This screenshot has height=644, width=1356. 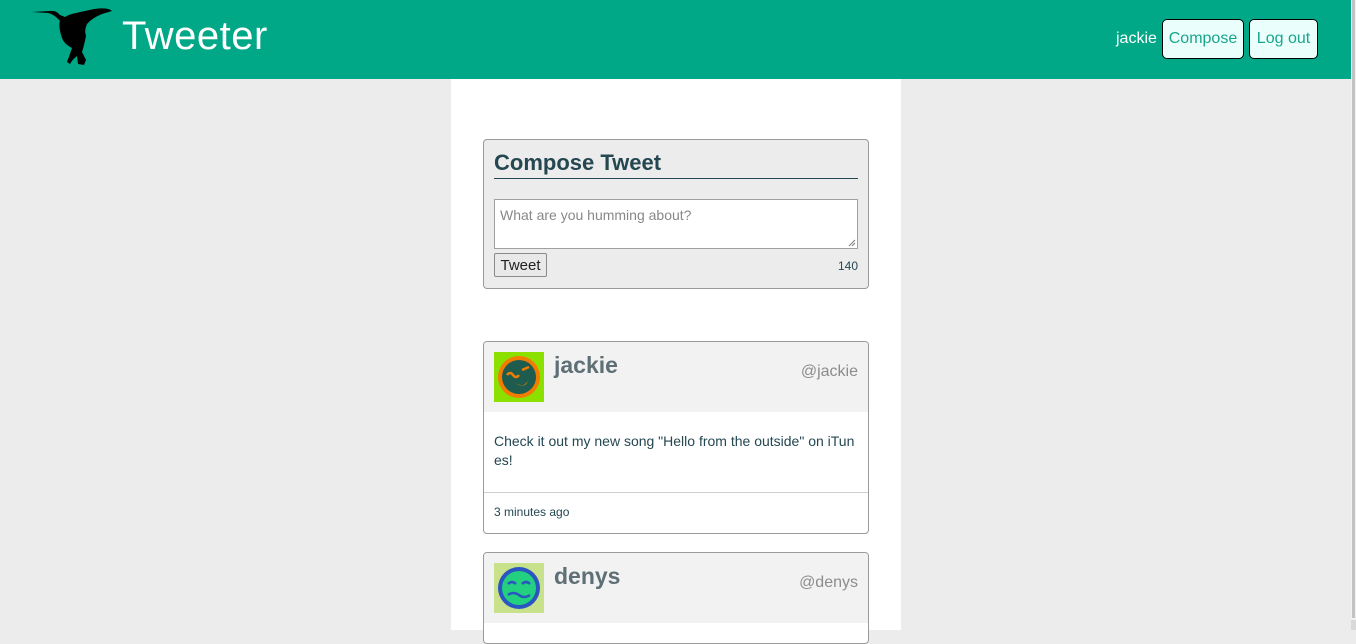 I want to click on current-username: jackie, so click(x=1136, y=38).